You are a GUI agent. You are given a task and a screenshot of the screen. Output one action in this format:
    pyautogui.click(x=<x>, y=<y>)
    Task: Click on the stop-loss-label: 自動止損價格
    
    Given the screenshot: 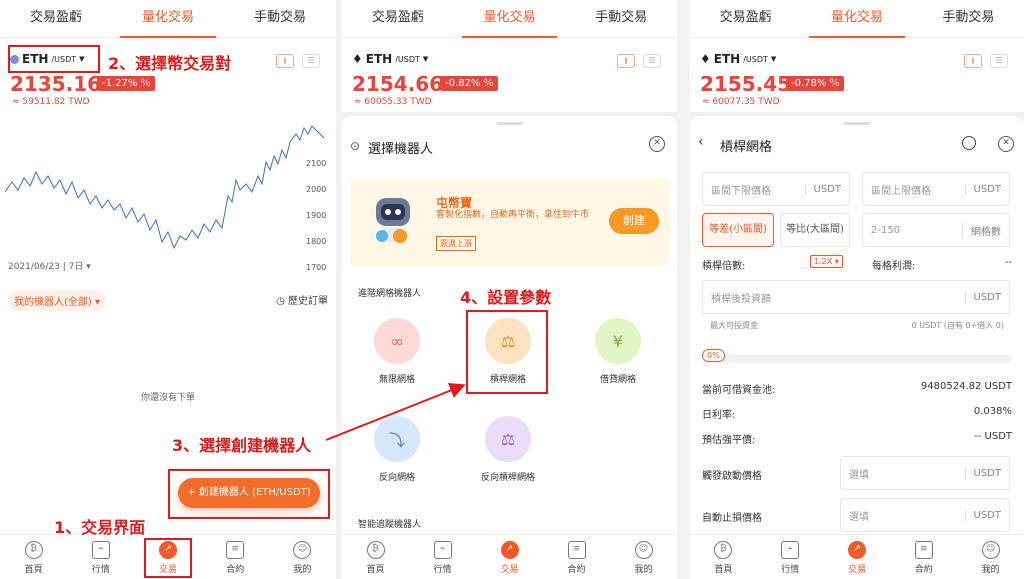 What is the action you would take?
    pyautogui.click(x=732, y=518)
    